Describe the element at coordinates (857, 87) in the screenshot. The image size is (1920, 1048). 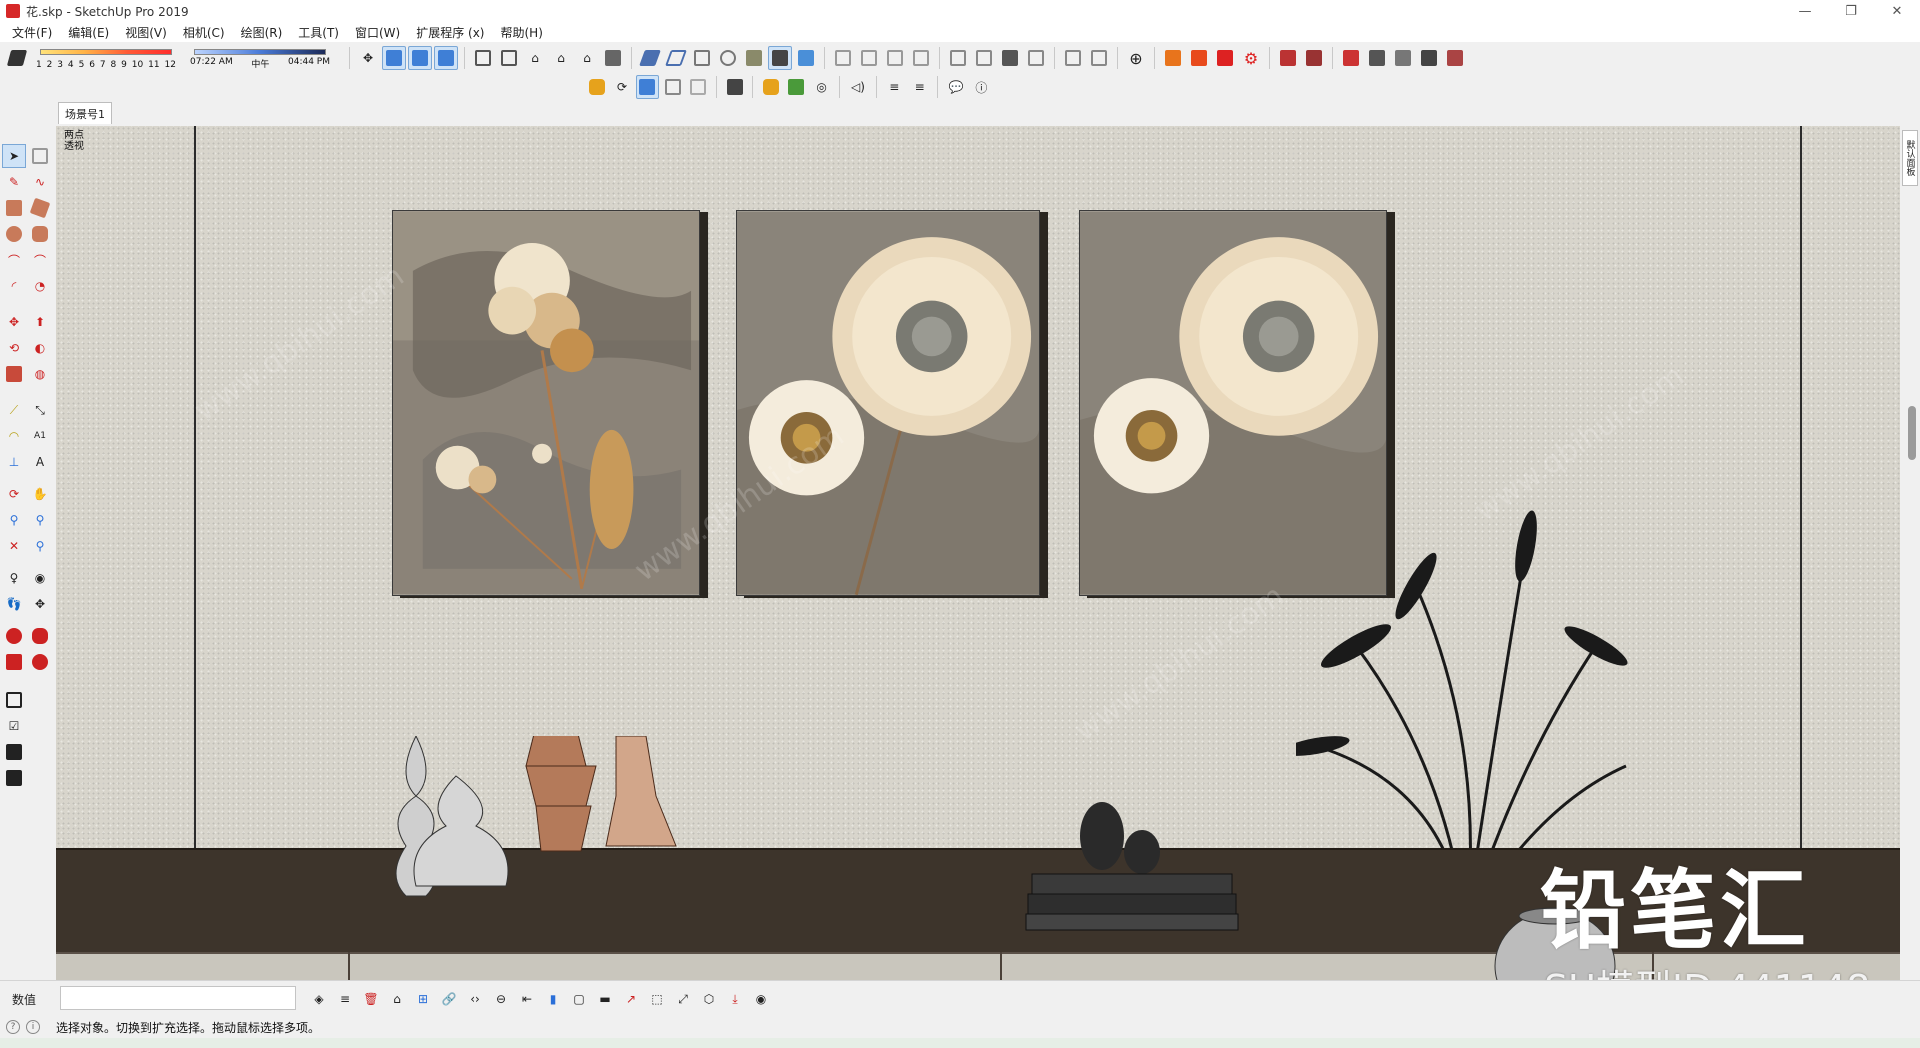
I see `sound-button: ◁)` at that location.